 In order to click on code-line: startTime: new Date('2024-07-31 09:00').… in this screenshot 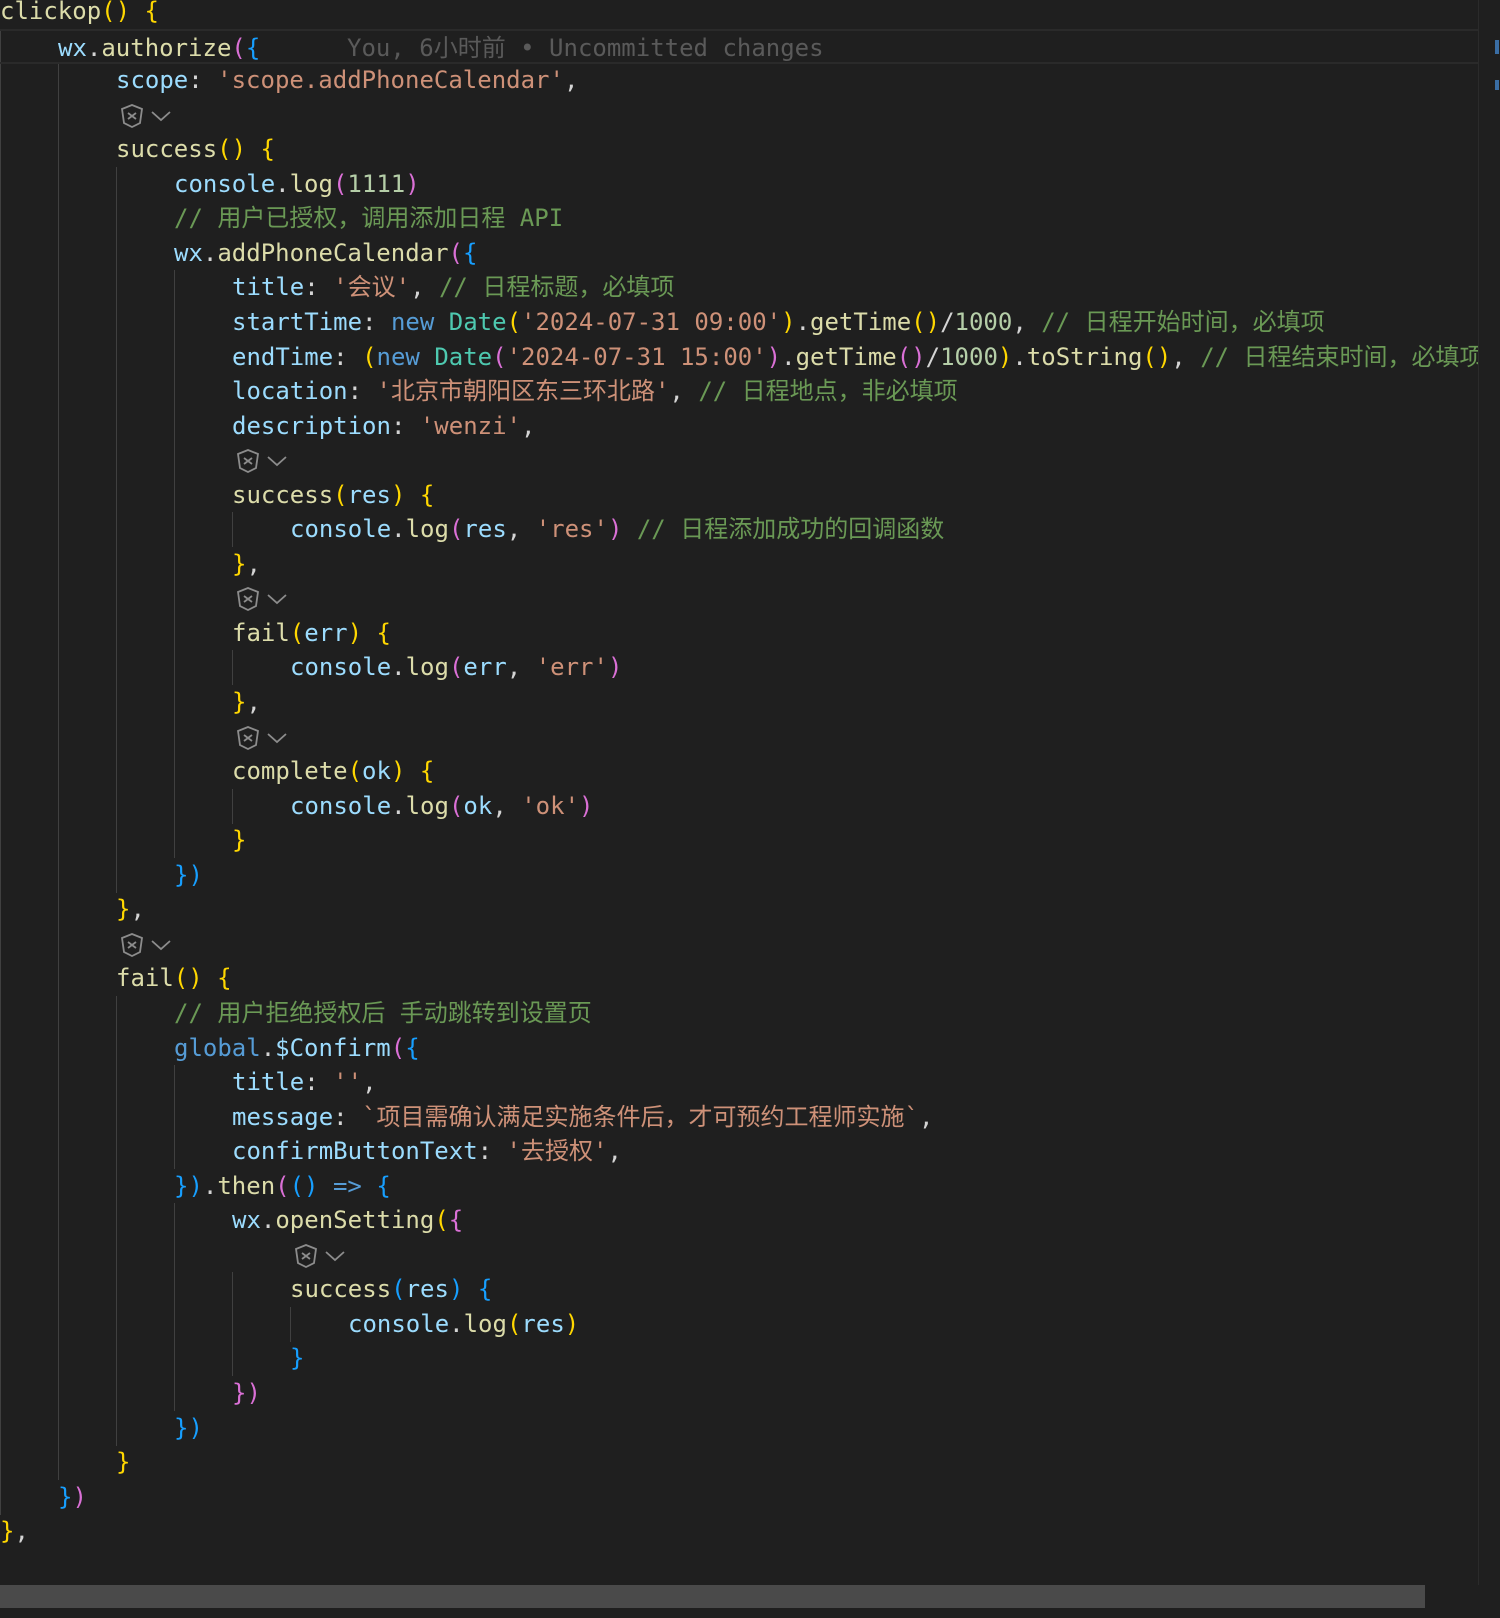, I will do `click(739, 322)`.